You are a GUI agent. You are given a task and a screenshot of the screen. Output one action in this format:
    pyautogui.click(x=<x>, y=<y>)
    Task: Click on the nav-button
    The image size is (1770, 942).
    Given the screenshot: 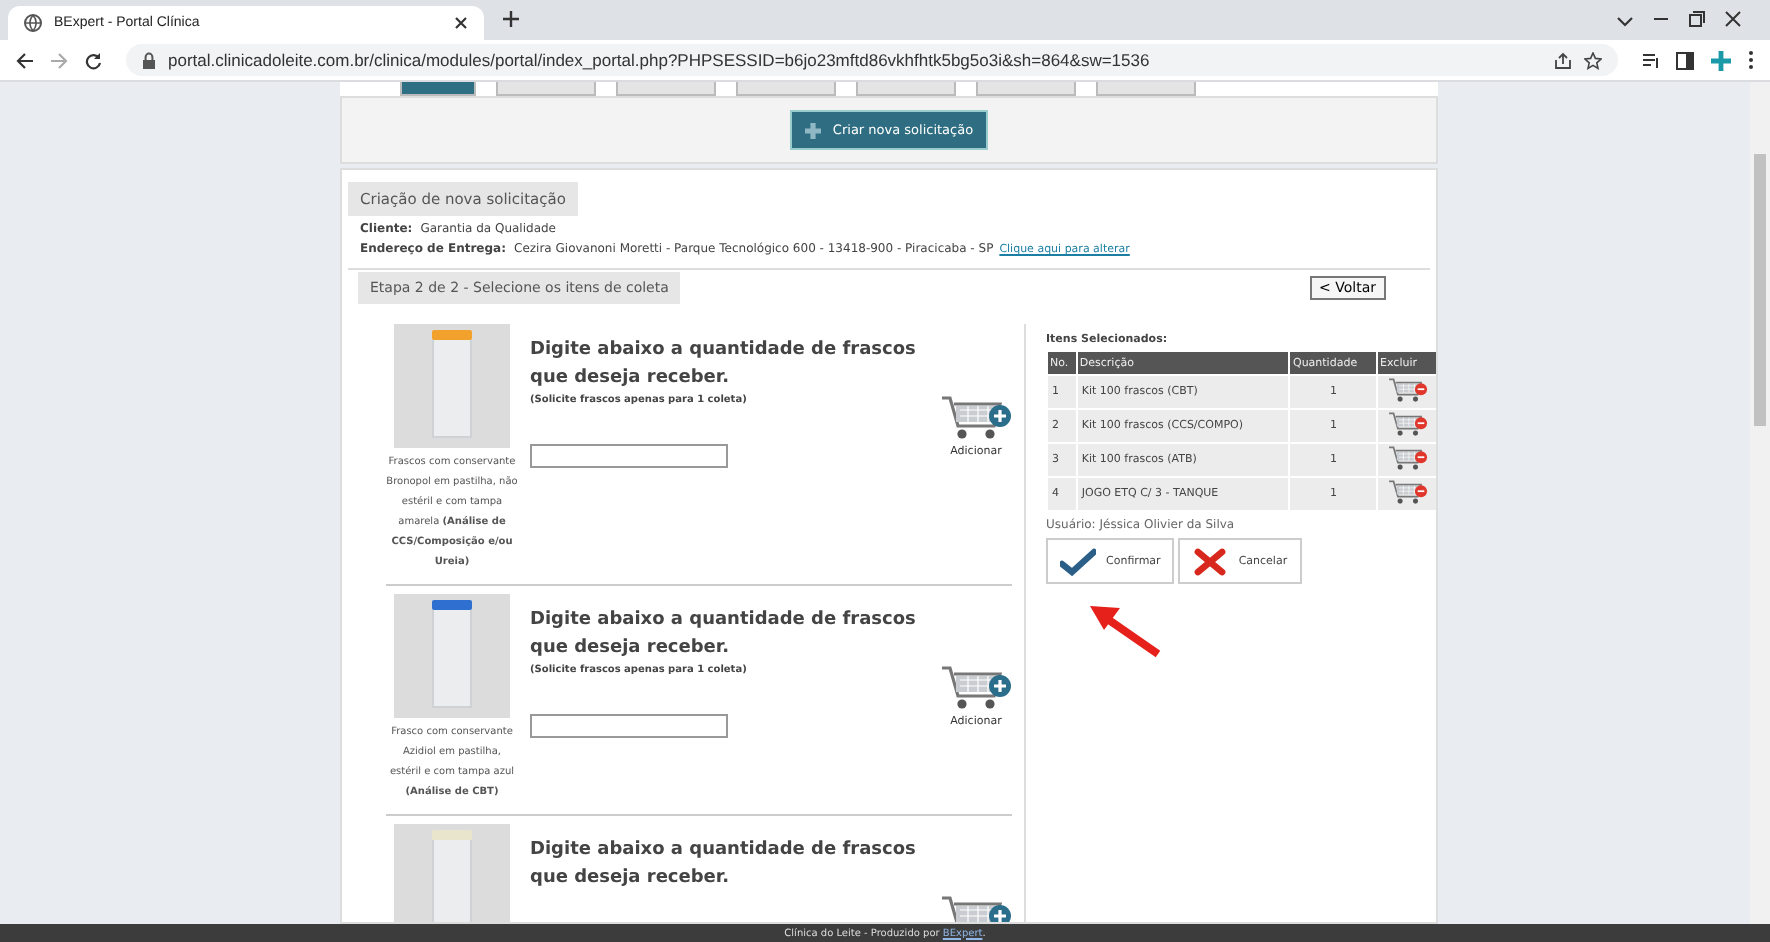 What is the action you would take?
    pyautogui.click(x=438, y=89)
    